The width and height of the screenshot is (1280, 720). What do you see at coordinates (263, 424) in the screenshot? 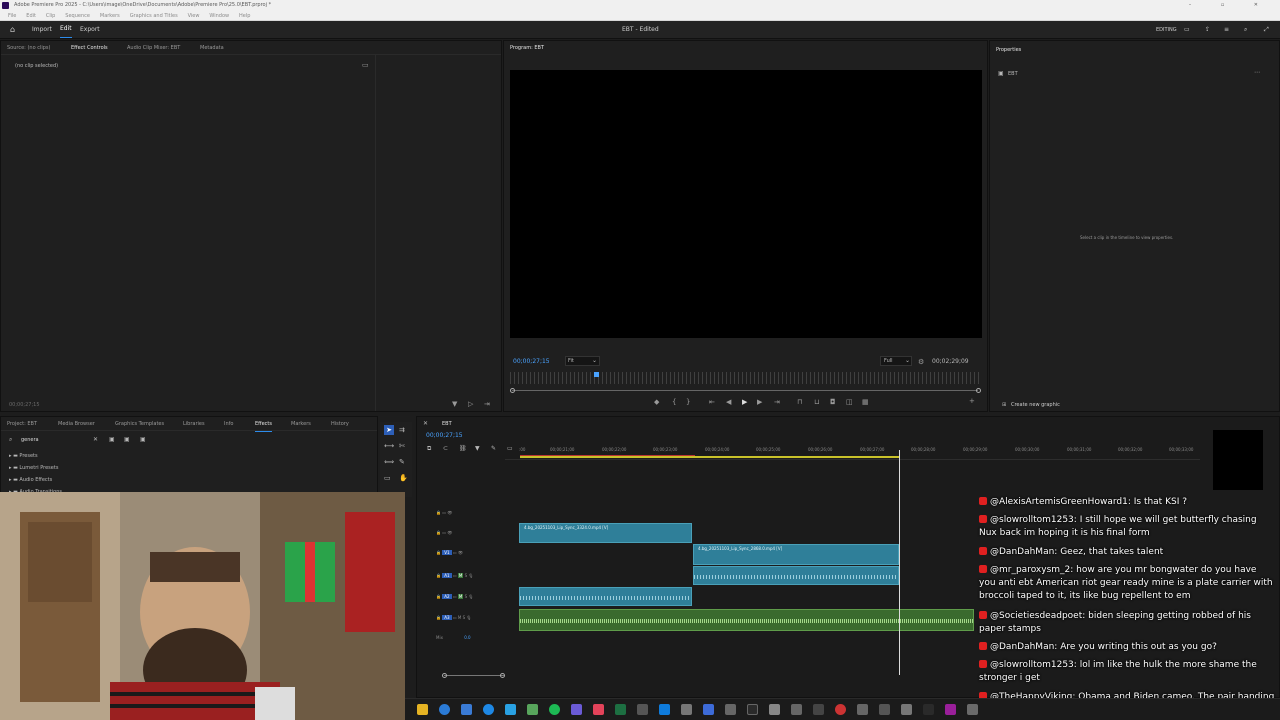
I see `tab-effects: Effects` at bounding box center [263, 424].